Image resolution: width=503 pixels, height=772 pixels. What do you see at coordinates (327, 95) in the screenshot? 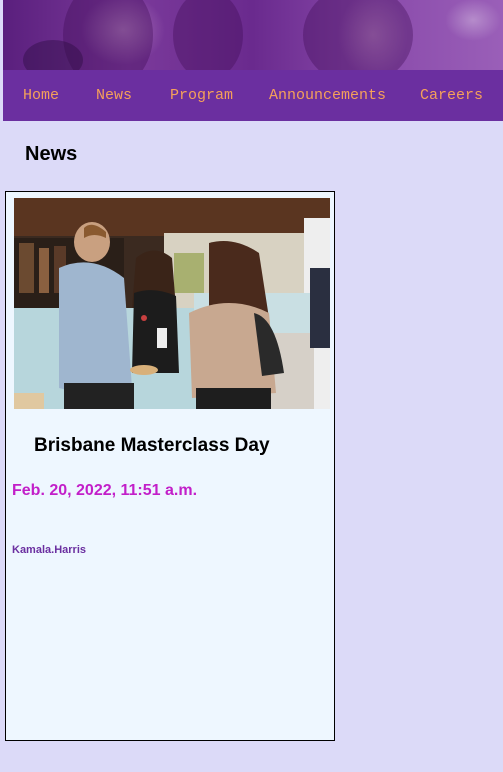
I see `nav-announcements: Announcements` at bounding box center [327, 95].